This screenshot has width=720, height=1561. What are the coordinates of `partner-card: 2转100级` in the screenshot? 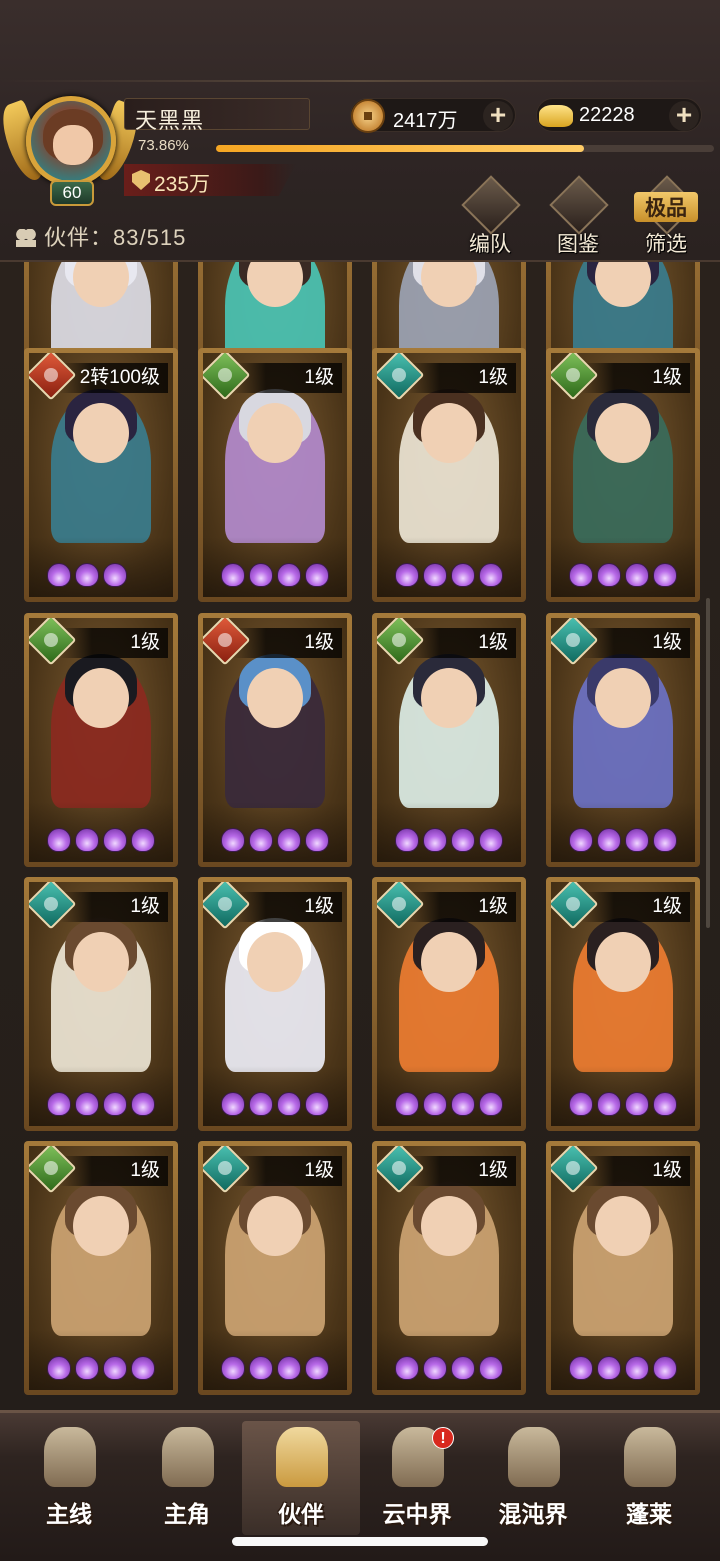 It's located at (101, 475).